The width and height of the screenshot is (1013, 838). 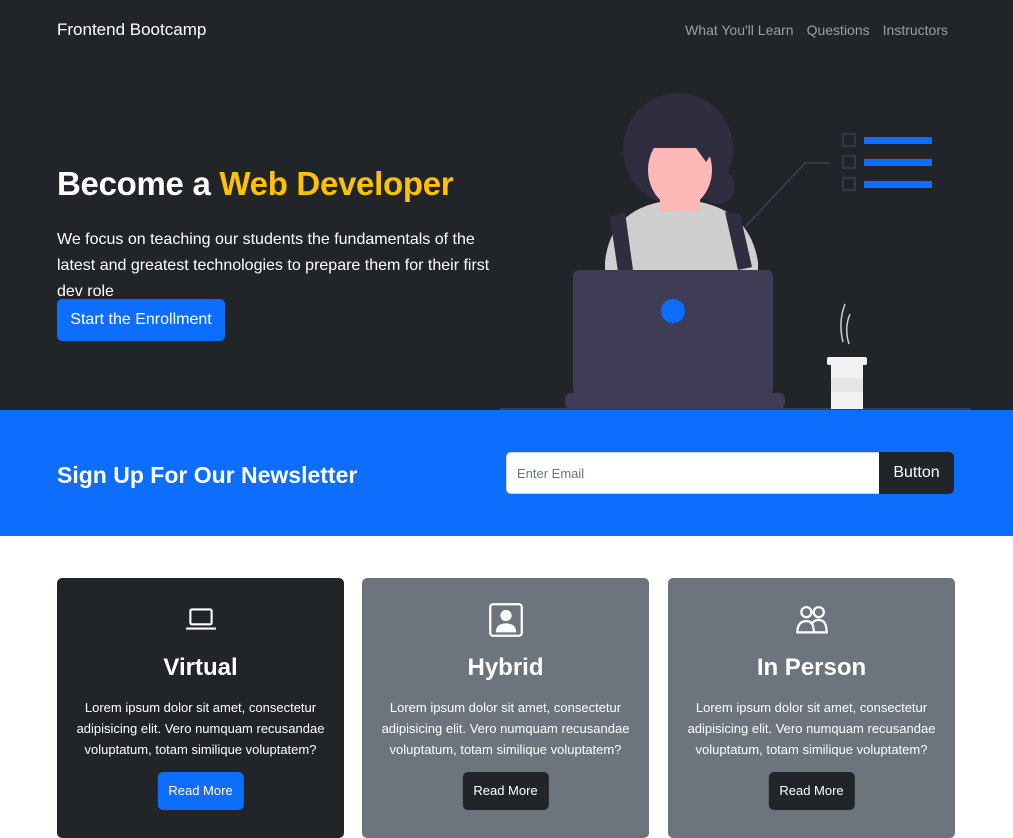 I want to click on laptop-icon, so click(x=200, y=620).